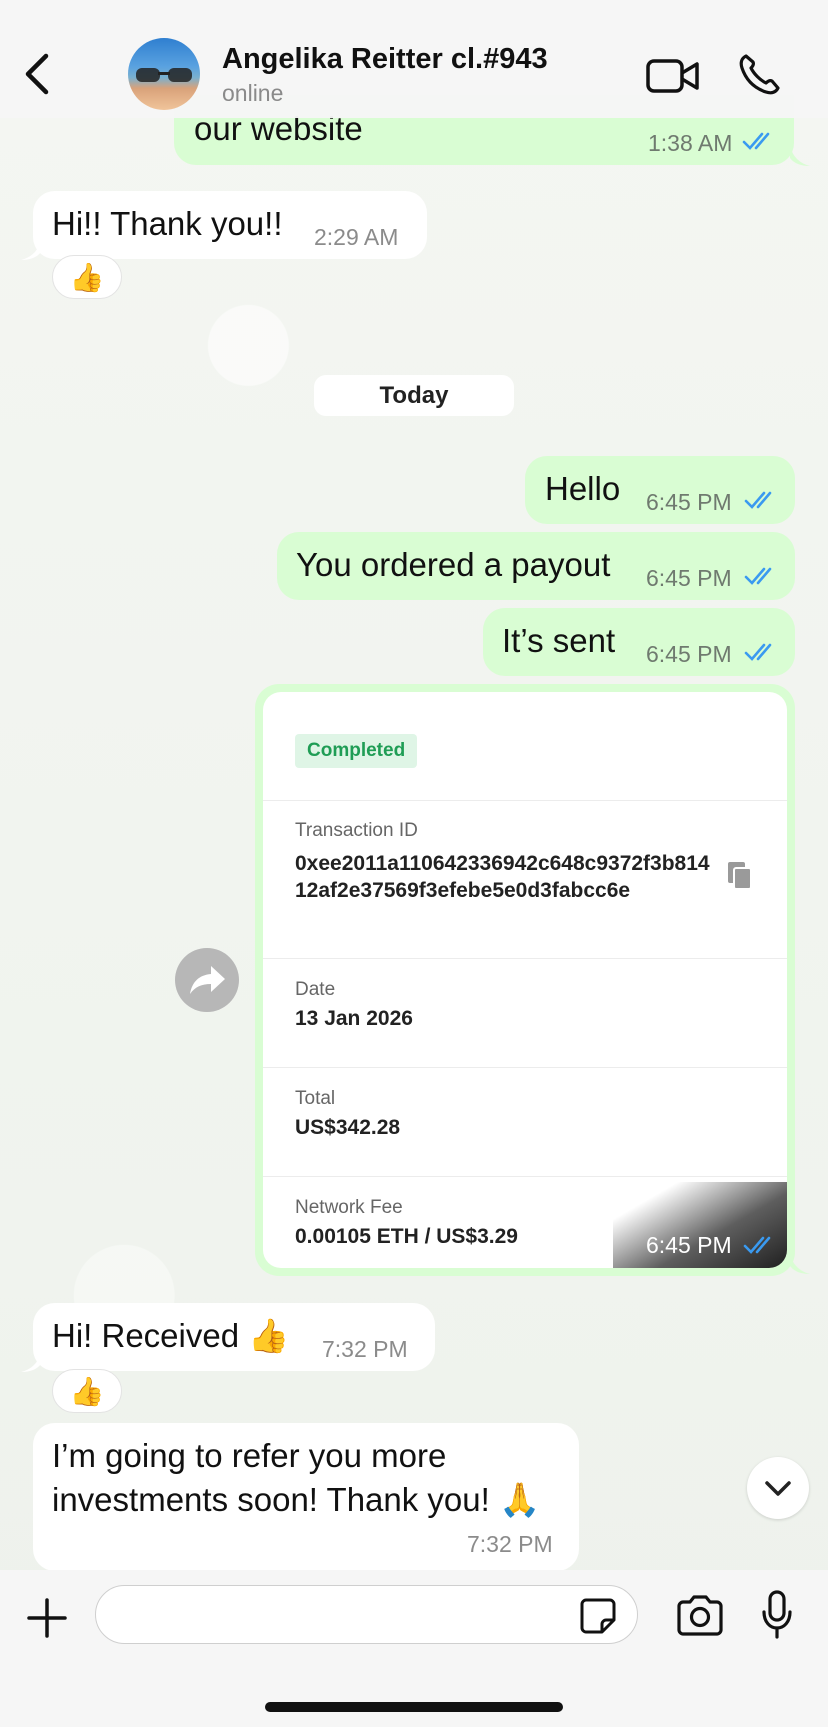  I want to click on chat-header: Angelika Reitter cl.#943 online, so click(414, 59).